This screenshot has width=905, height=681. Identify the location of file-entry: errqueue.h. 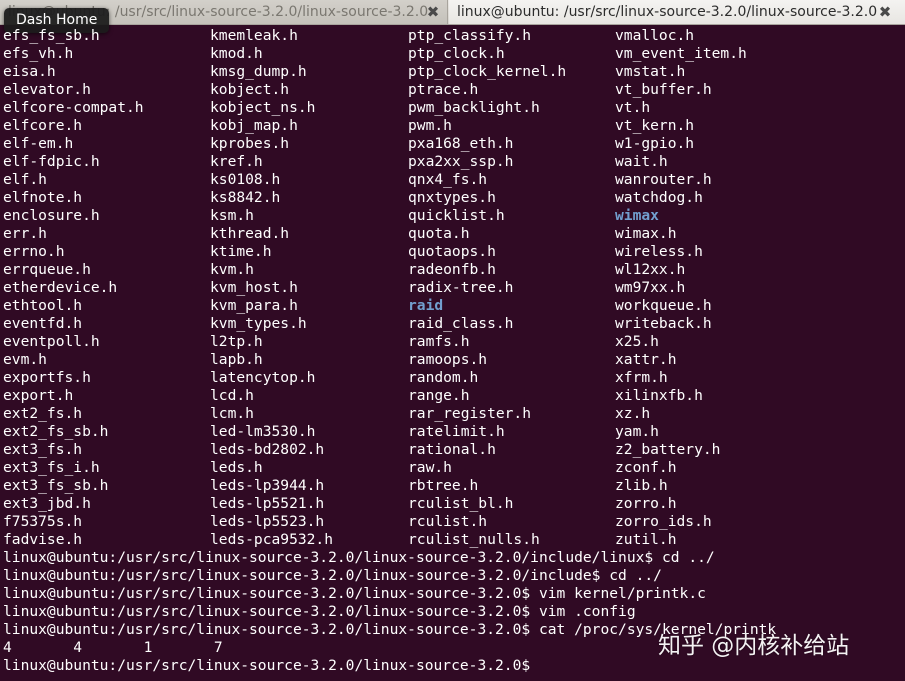
(47, 269).